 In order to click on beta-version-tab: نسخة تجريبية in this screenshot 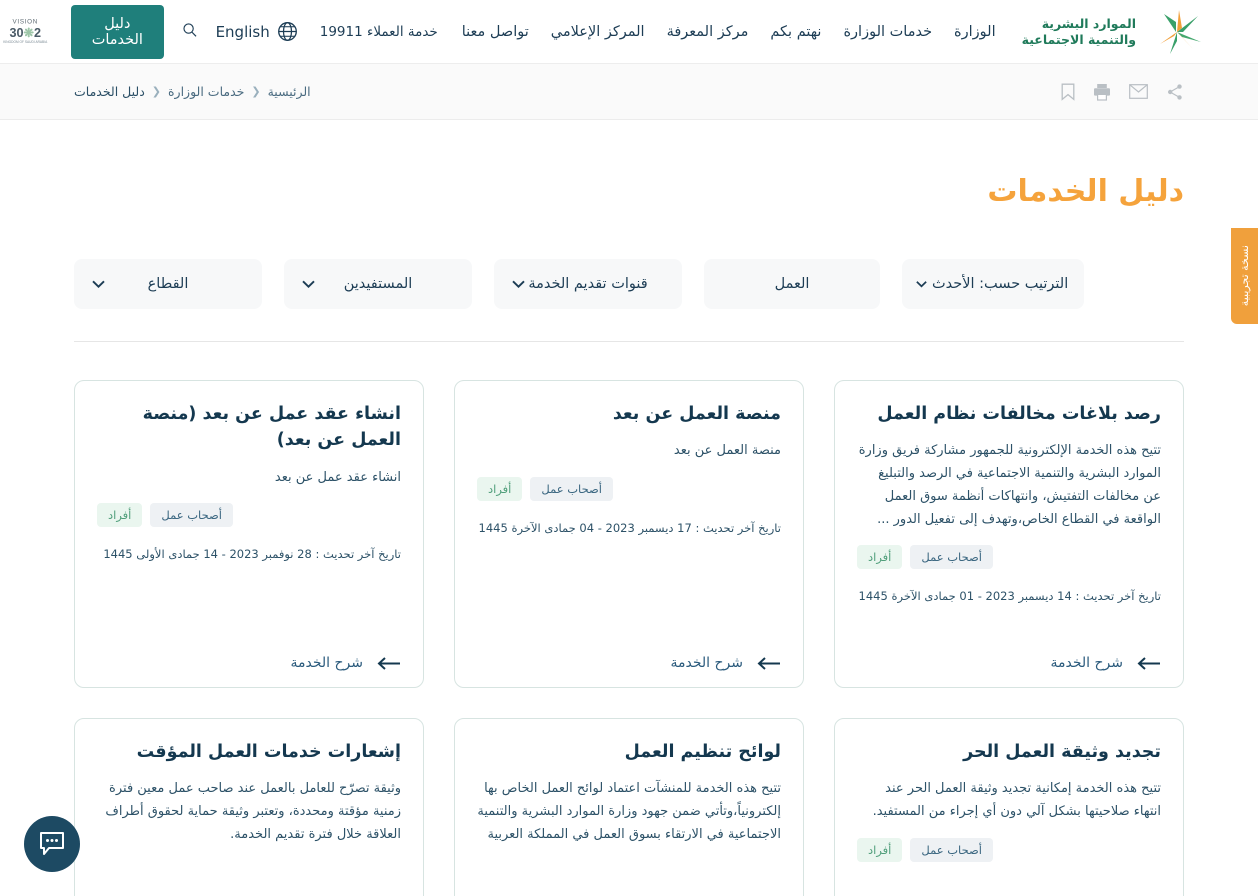, I will do `click(1244, 276)`.